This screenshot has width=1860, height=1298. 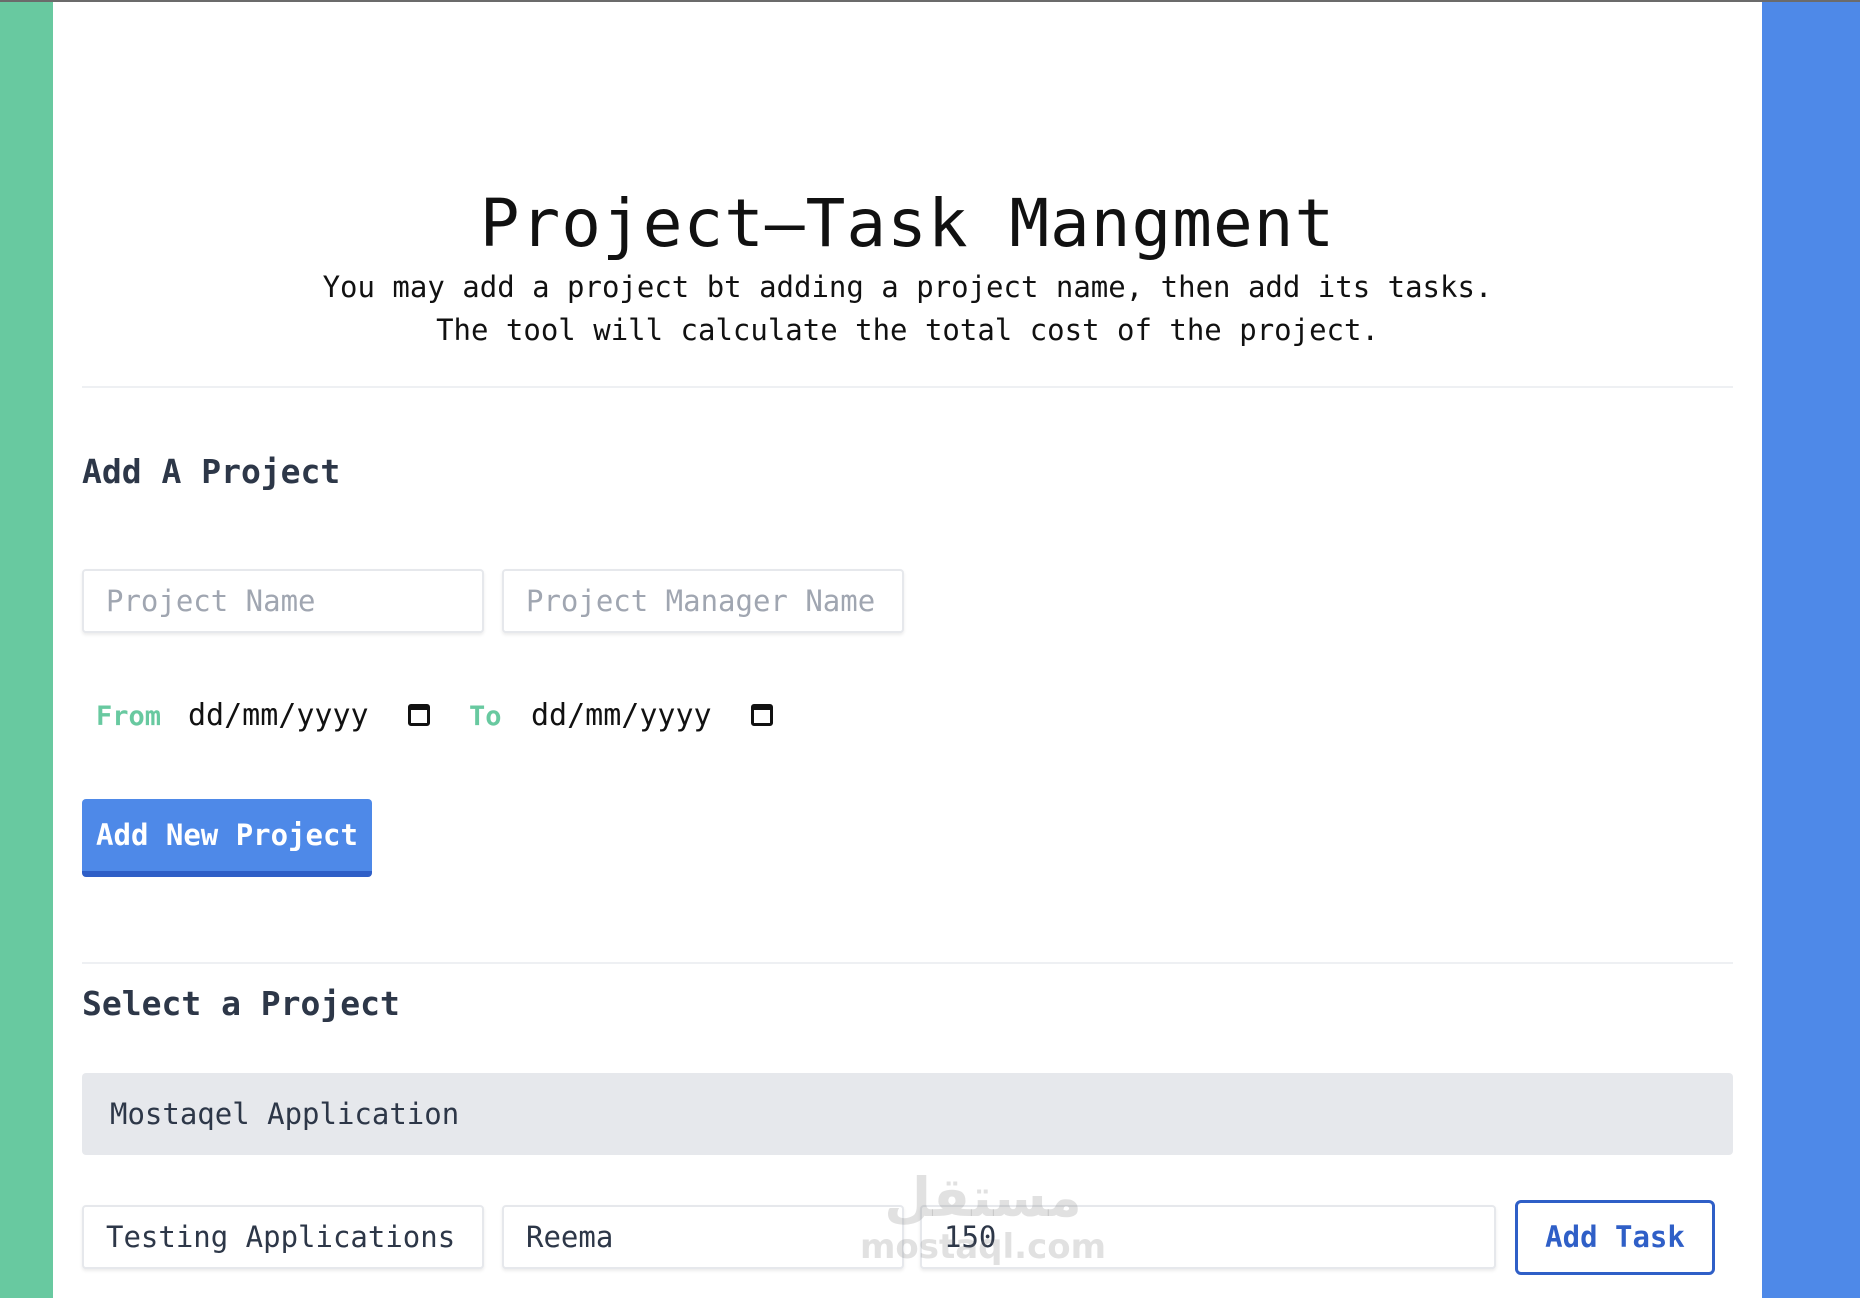 I want to click on from-date-label: From, so click(x=129, y=716).